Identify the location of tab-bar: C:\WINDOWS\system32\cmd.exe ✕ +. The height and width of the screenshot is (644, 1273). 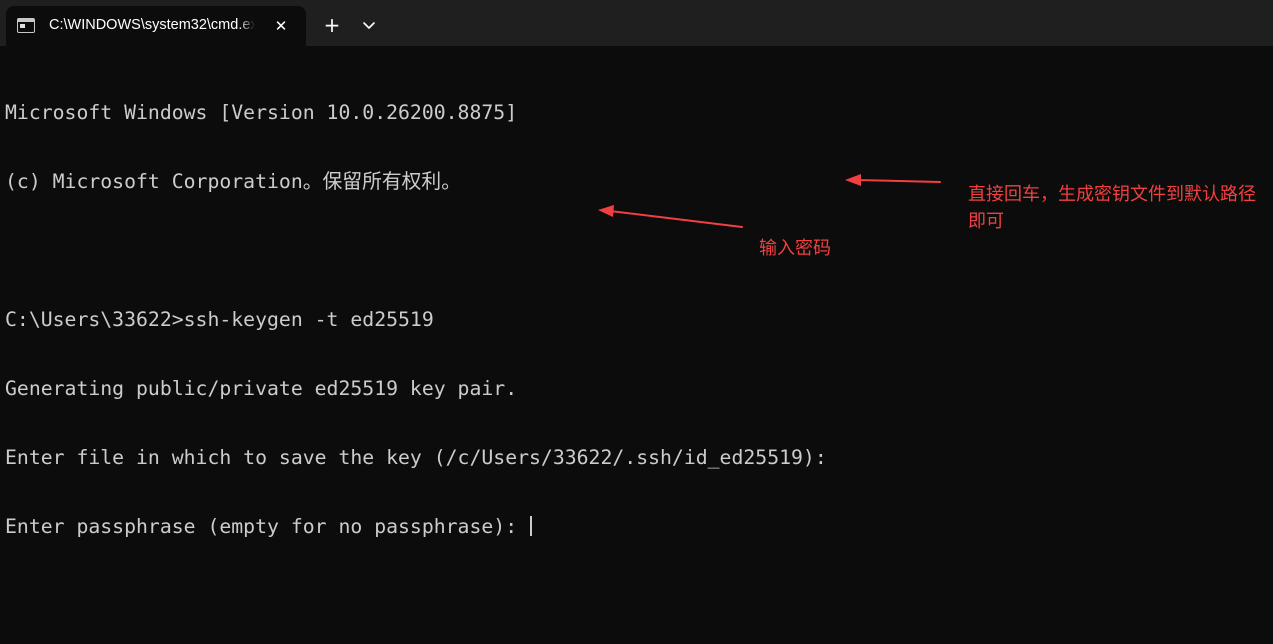
(636, 23).